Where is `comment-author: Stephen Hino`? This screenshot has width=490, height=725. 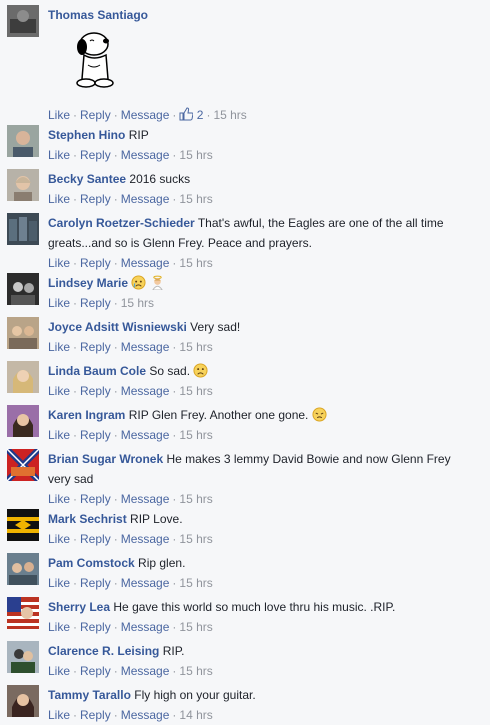
comment-author: Stephen Hino is located at coordinates (86, 135).